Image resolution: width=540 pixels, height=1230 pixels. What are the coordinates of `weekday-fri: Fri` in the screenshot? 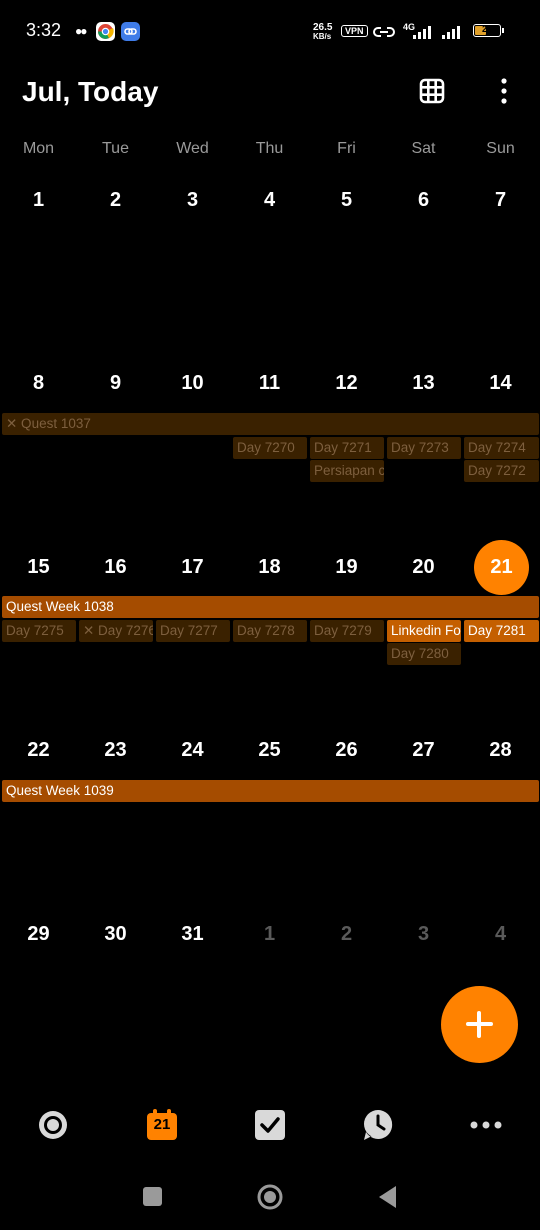 It's located at (346, 148).